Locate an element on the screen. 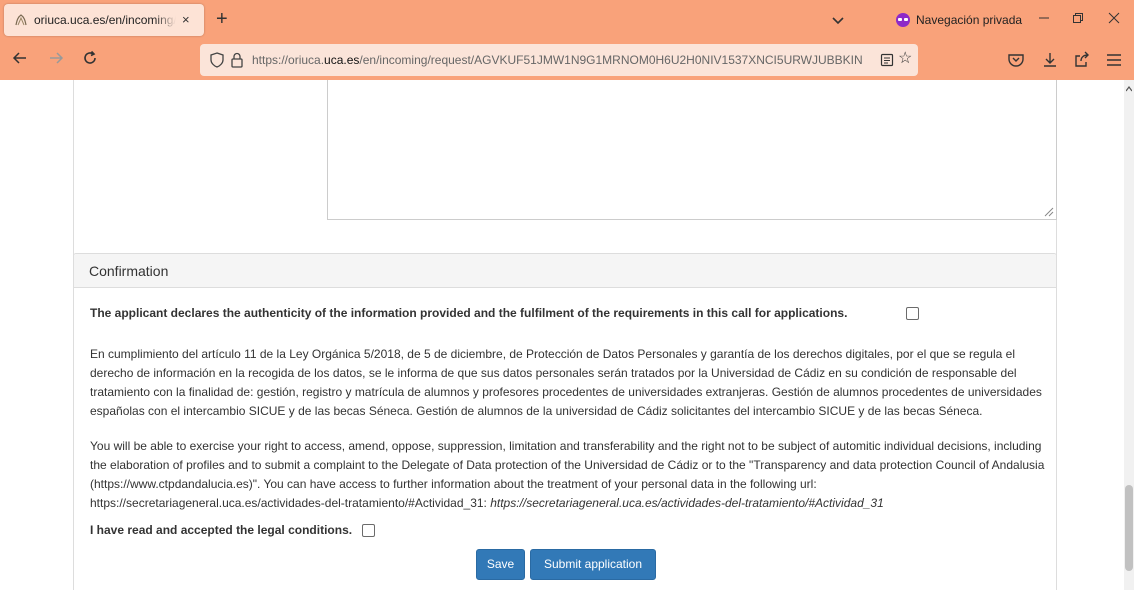  scrollbar-thumb is located at coordinates (1129, 528).